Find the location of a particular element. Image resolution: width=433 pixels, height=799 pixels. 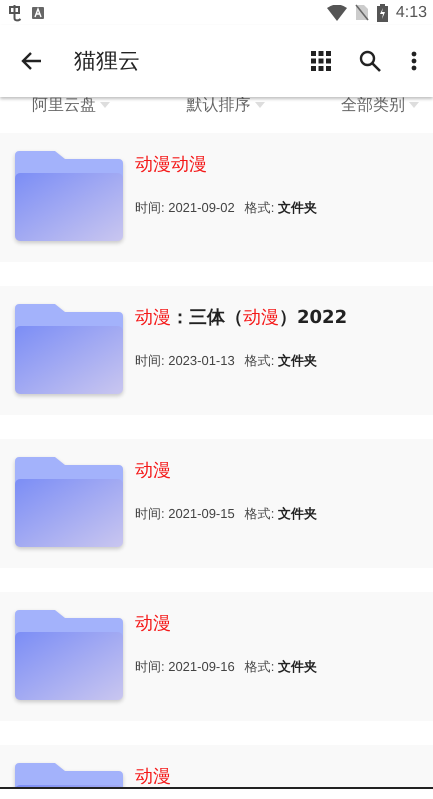

folder-title: 动漫动漫 is located at coordinates (171, 165).